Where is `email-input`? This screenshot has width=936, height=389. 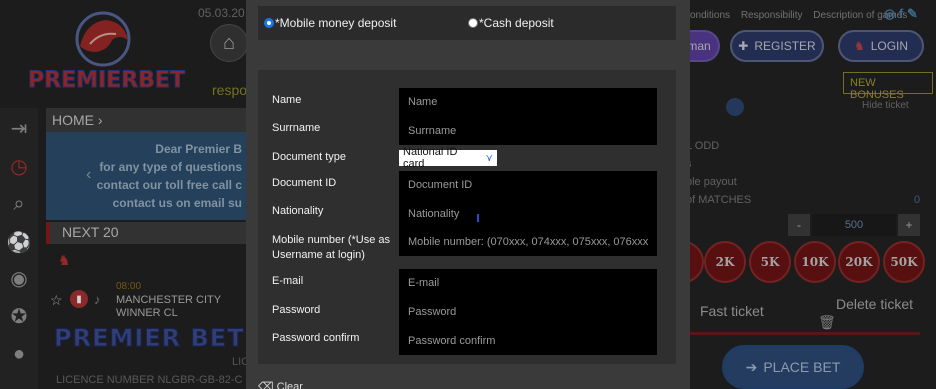
email-input is located at coordinates (528, 283).